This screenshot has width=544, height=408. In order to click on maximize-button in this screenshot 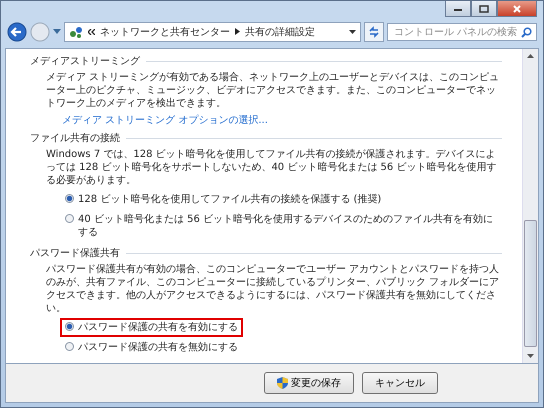, I will do `click(484, 9)`.